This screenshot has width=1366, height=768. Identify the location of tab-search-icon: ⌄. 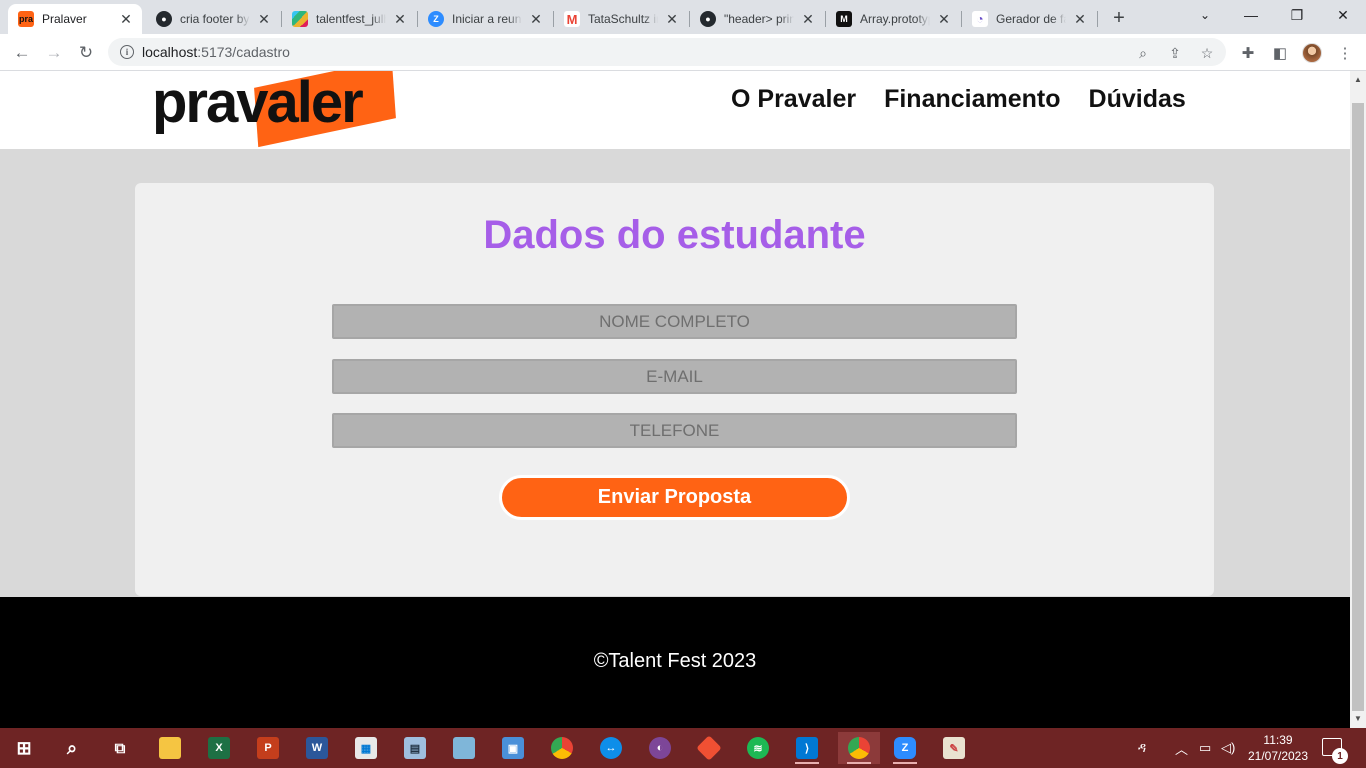
(1205, 15).